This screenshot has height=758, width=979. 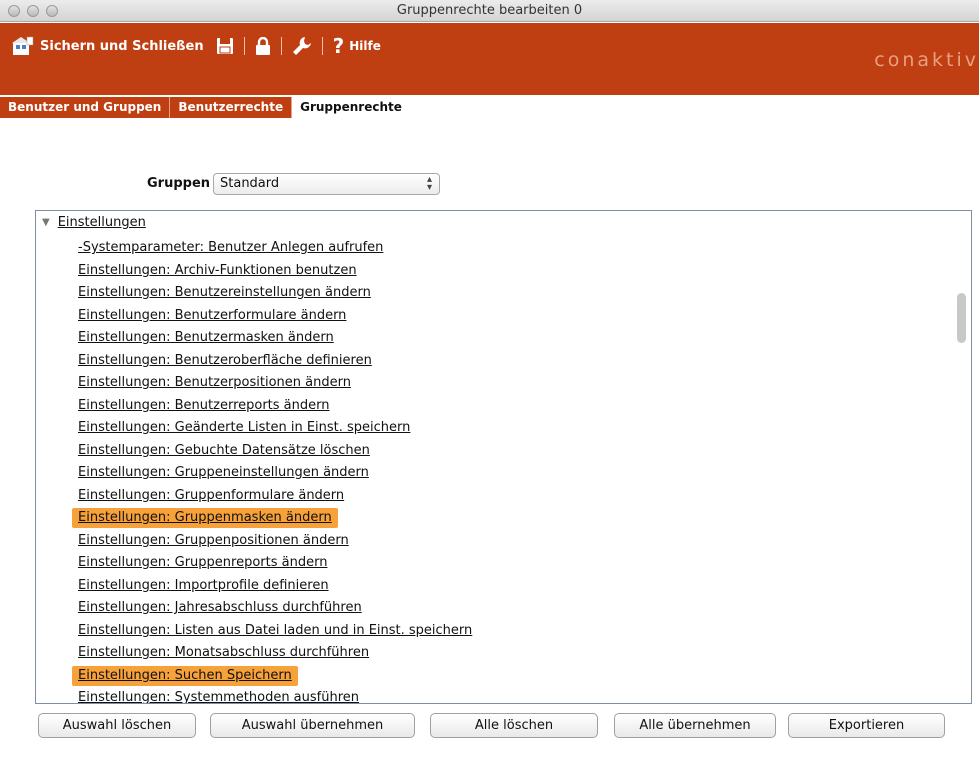 What do you see at coordinates (23, 46) in the screenshot?
I see `save-close-icon` at bounding box center [23, 46].